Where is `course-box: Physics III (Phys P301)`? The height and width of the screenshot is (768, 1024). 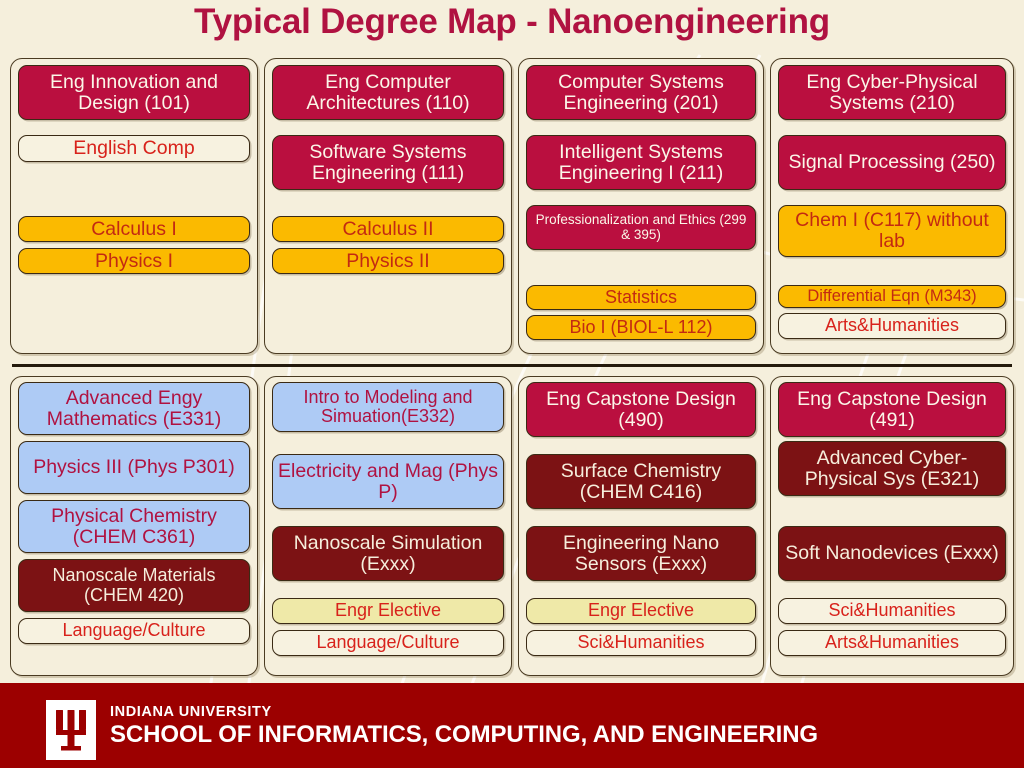 course-box: Physics III (Phys P301) is located at coordinates (134, 467).